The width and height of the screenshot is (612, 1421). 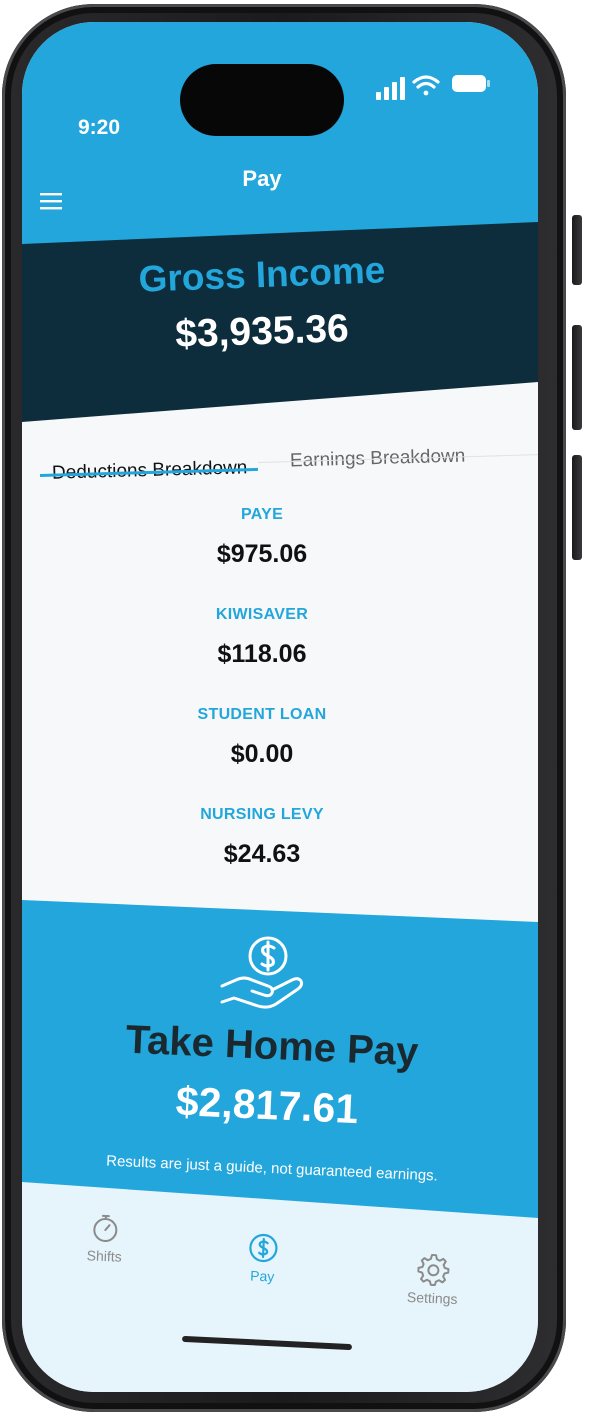 What do you see at coordinates (262, 614) in the screenshot?
I see `deduction-label: KIWISAVER` at bounding box center [262, 614].